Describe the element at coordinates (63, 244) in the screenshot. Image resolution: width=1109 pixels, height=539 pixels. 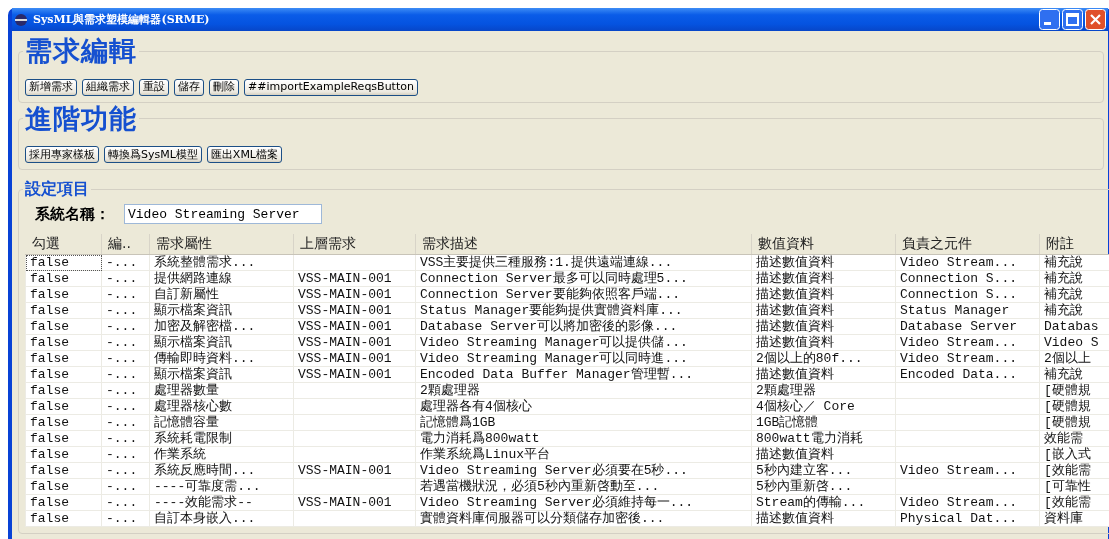
I see `column-header: 勾選` at that location.